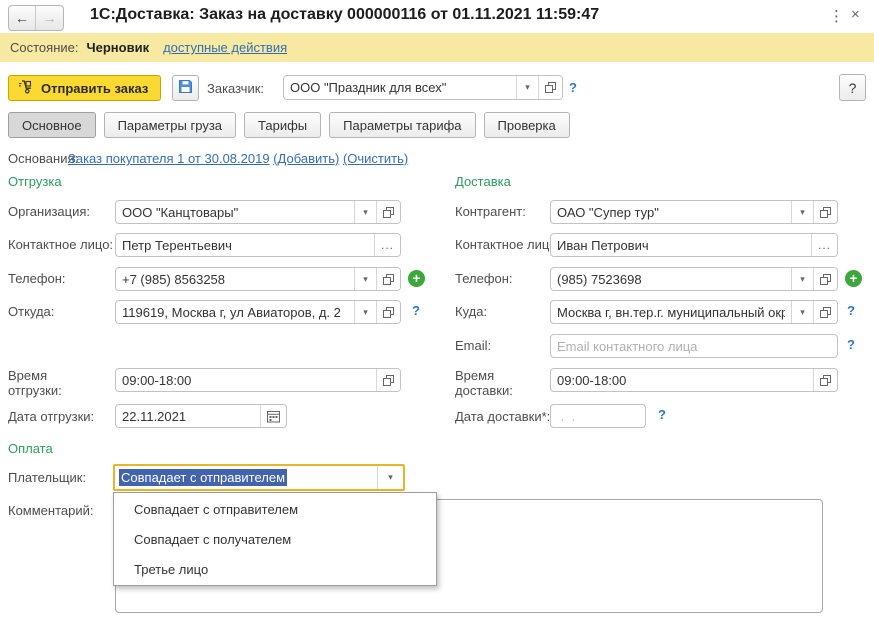  I want to click on status-bar: Состояние: Черновик доступные действия, so click(437, 47).